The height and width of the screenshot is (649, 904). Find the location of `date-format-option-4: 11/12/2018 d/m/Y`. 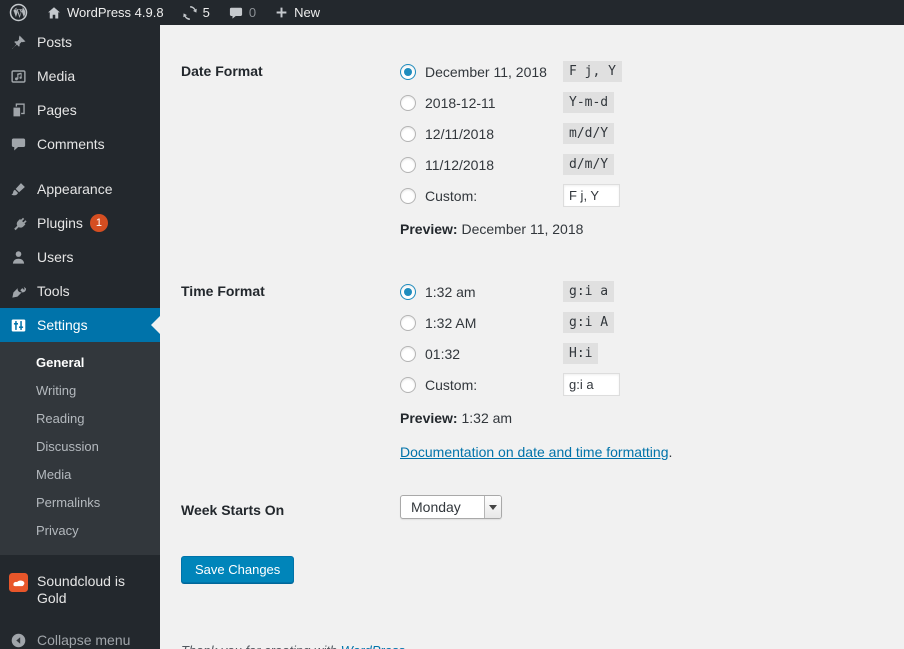

date-format-option-4: 11/12/2018 d/m/Y is located at coordinates (642, 164).